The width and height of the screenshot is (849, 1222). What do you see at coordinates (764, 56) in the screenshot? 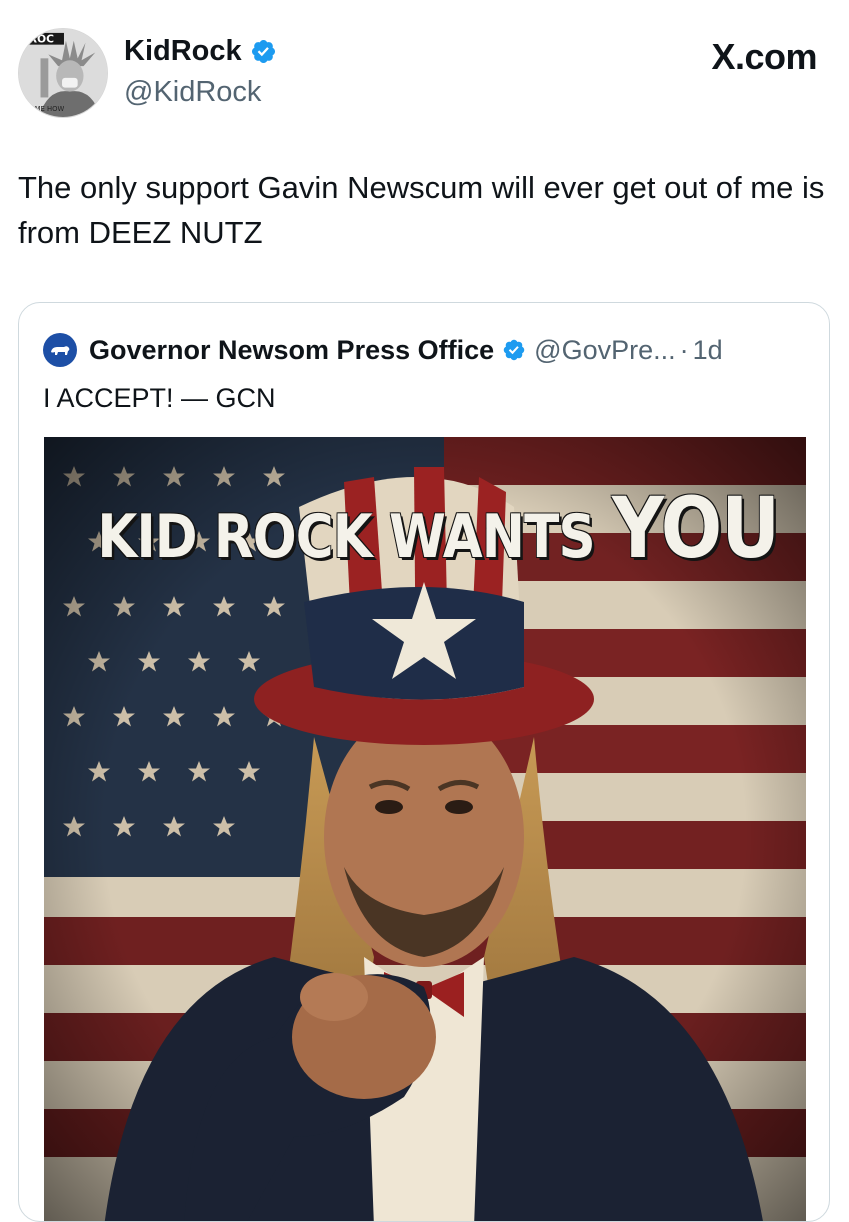
I see `brand-label: X.com` at bounding box center [764, 56].